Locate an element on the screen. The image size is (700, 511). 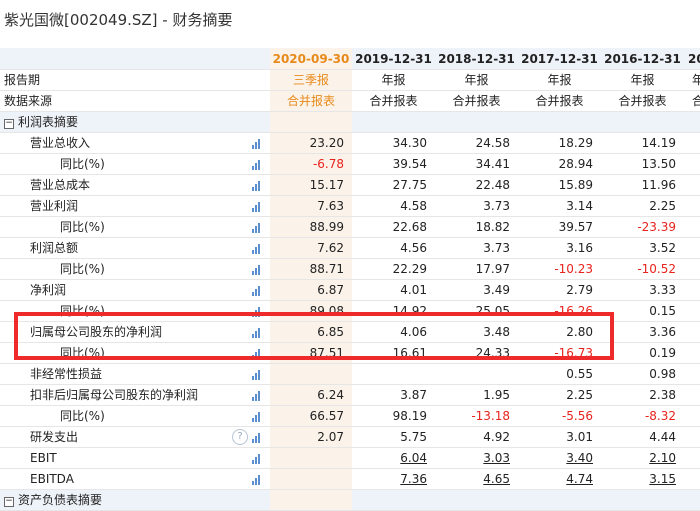
value-cell: 1.95 is located at coordinates (496, 395).